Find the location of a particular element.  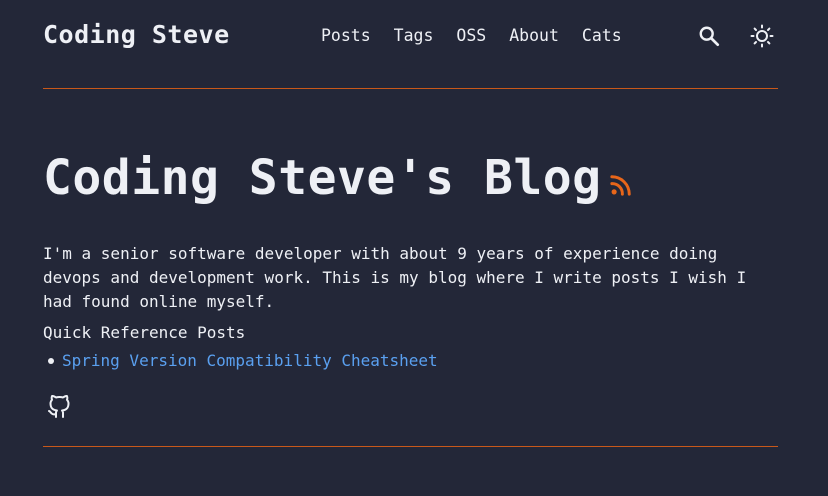

site-title-link: Coding Steve is located at coordinates (136, 34).